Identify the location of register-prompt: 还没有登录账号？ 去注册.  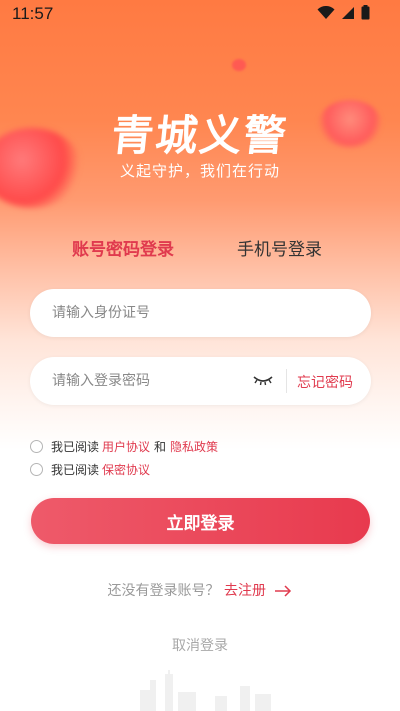
(200, 590).